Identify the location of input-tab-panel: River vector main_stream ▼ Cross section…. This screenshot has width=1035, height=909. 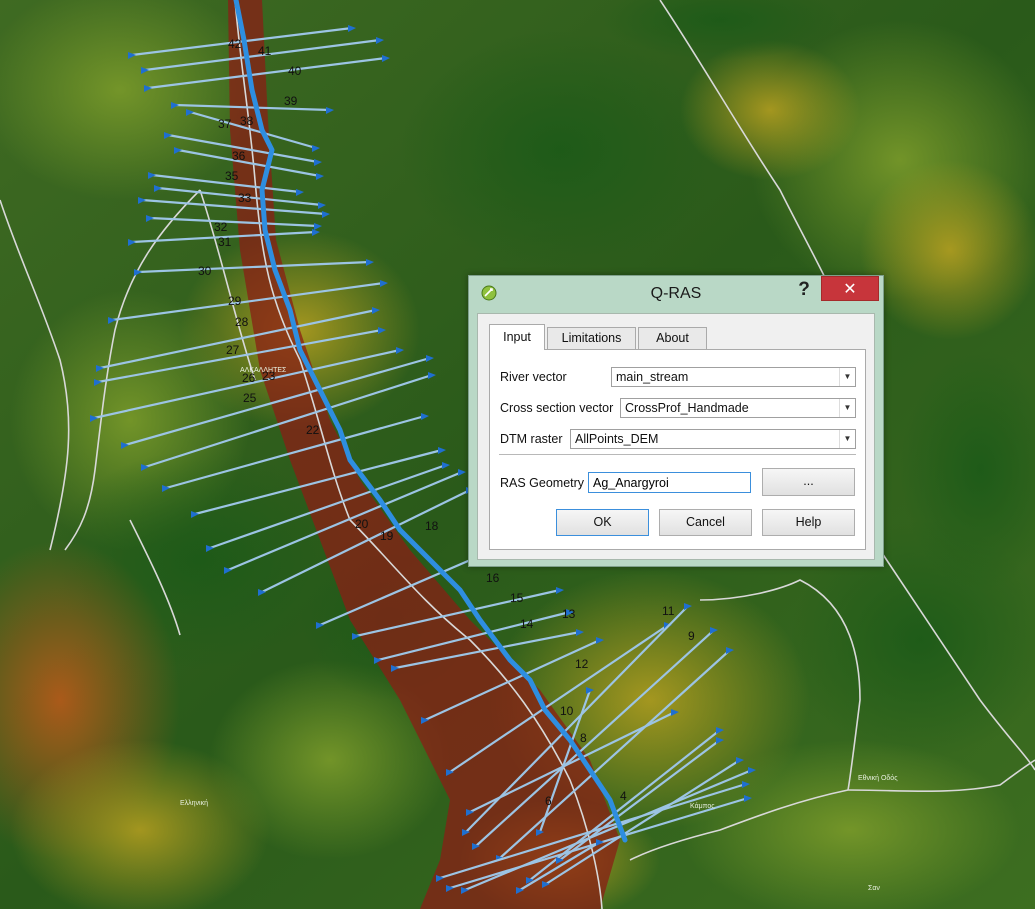
(677, 449).